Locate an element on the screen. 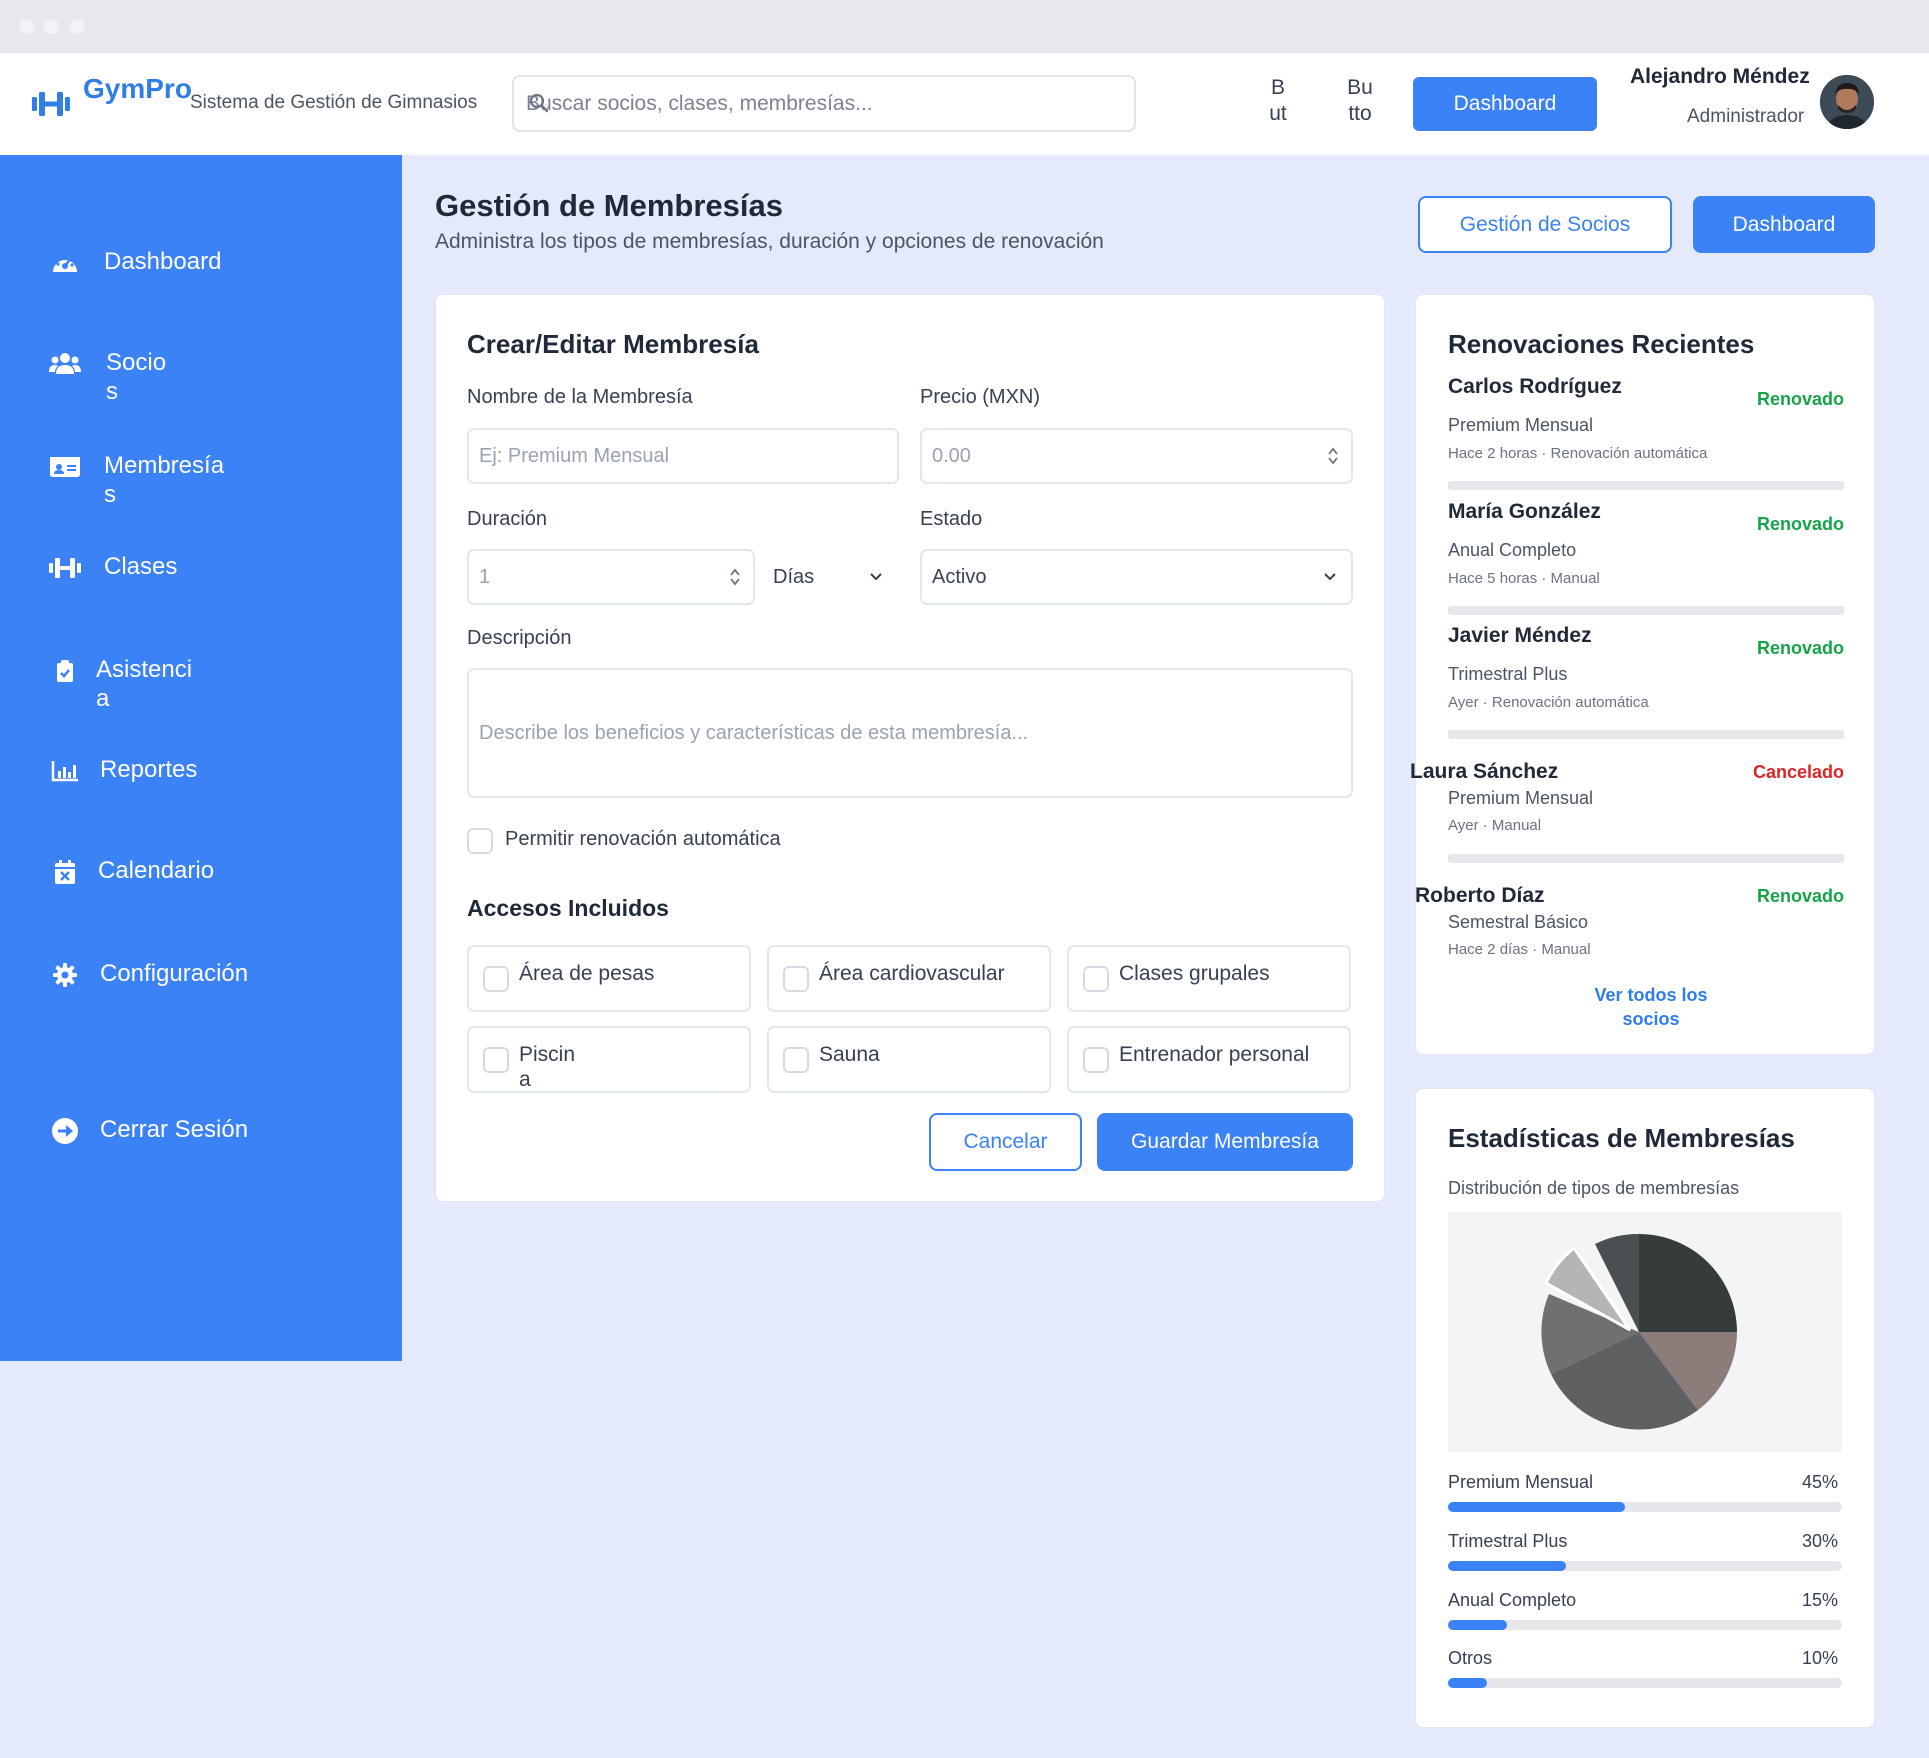 The image size is (1929, 1758). avatar is located at coordinates (1847, 102).